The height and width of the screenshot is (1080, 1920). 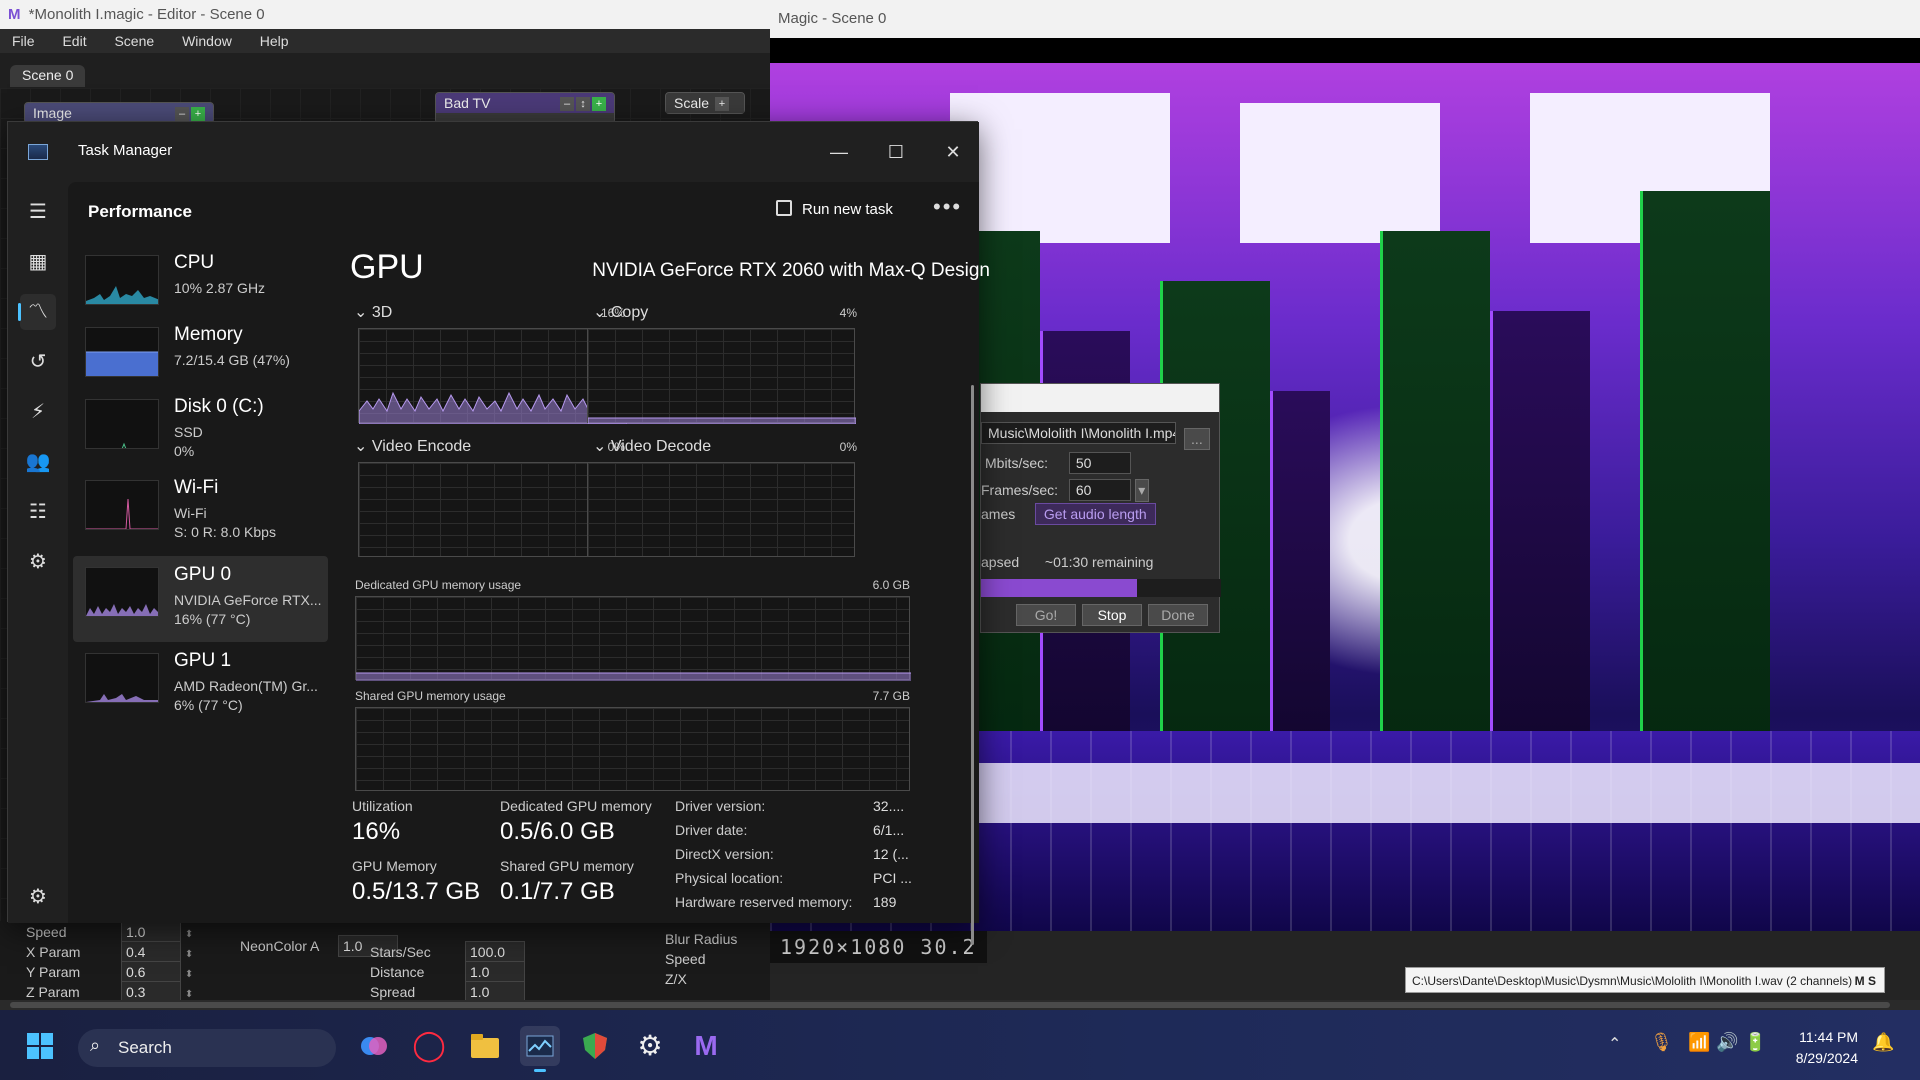 I want to click on engine-copy-label: ⌄ Copy, so click(x=620, y=312).